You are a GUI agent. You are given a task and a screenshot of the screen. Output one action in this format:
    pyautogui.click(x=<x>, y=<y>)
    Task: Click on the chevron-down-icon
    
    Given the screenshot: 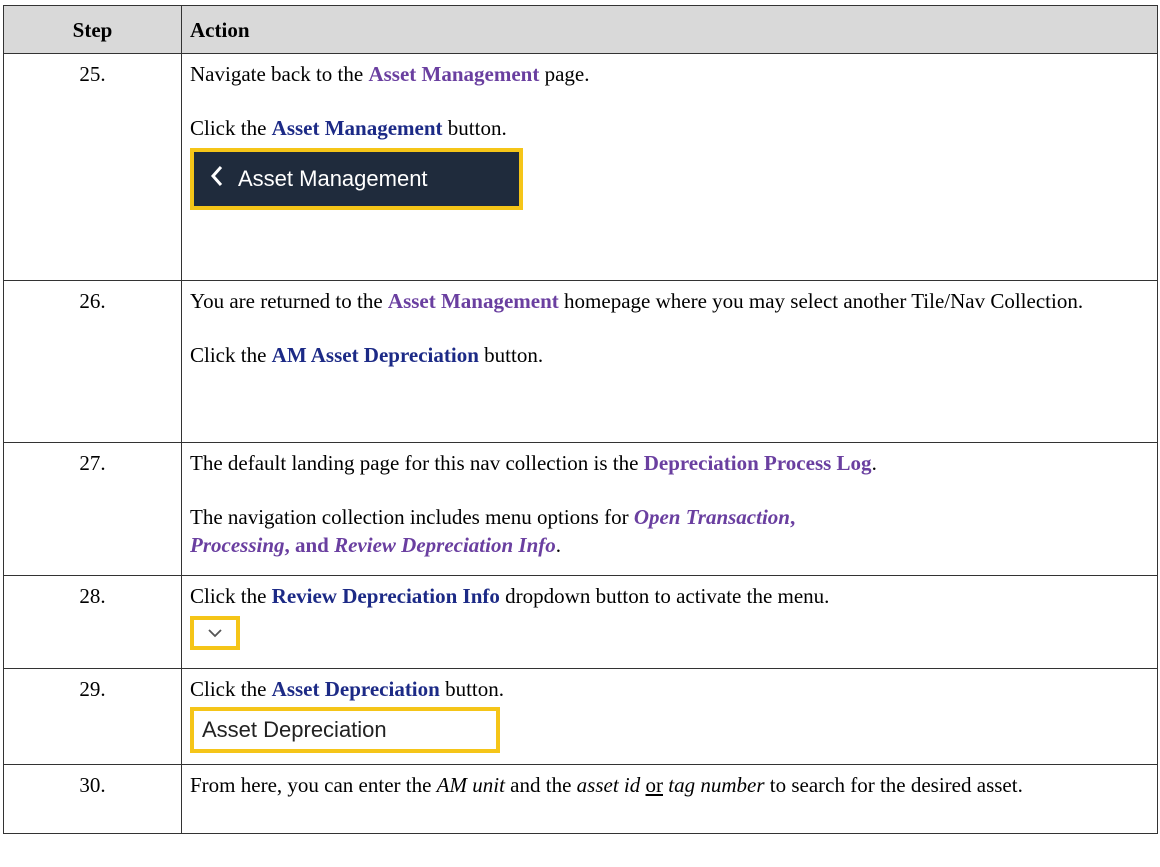 What is the action you would take?
    pyautogui.click(x=215, y=633)
    